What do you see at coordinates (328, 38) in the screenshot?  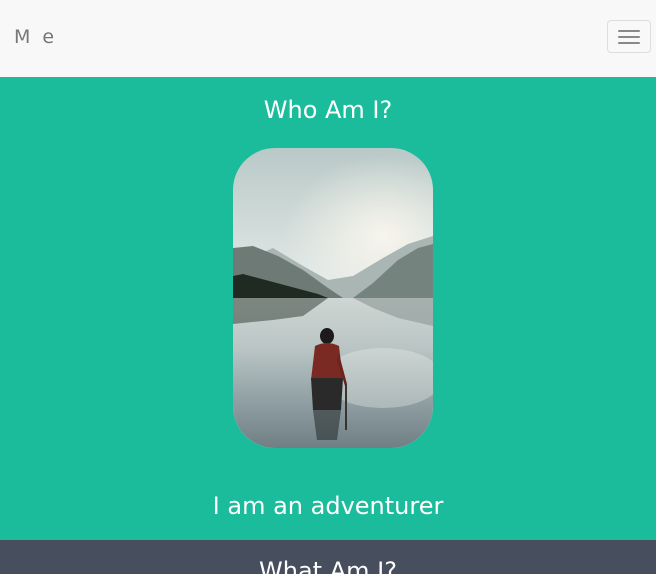 I see `navbar: M e` at bounding box center [328, 38].